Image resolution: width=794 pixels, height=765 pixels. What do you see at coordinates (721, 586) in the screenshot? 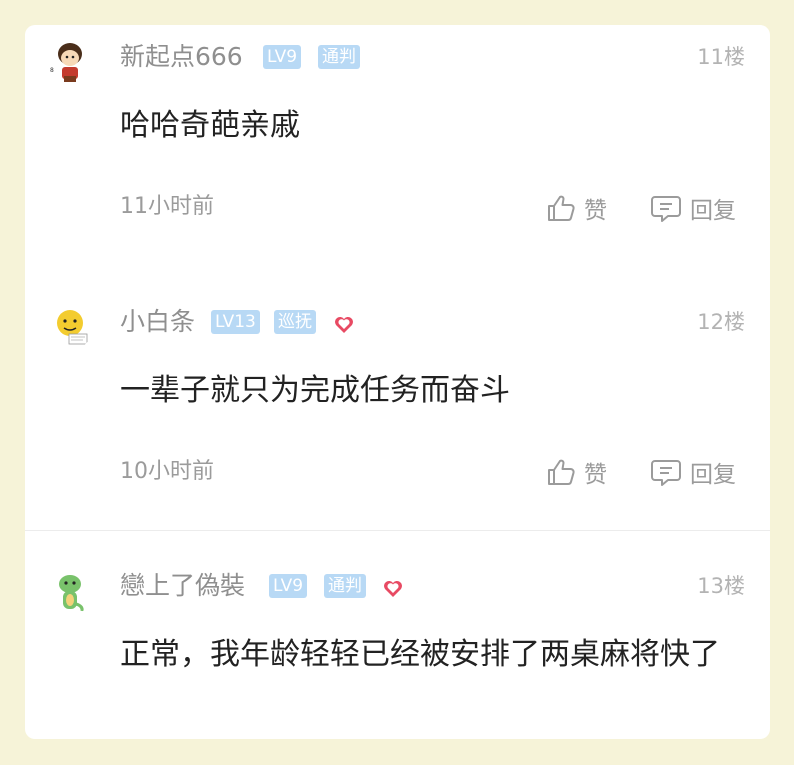
I see `floor-number: 13楼` at bounding box center [721, 586].